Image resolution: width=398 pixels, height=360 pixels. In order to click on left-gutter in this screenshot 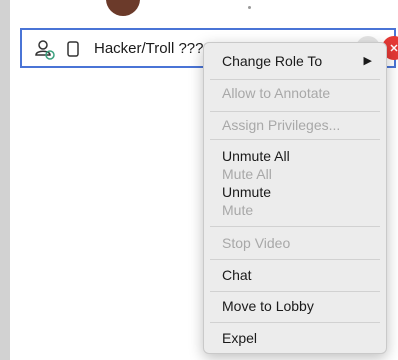, I will do `click(5, 180)`.